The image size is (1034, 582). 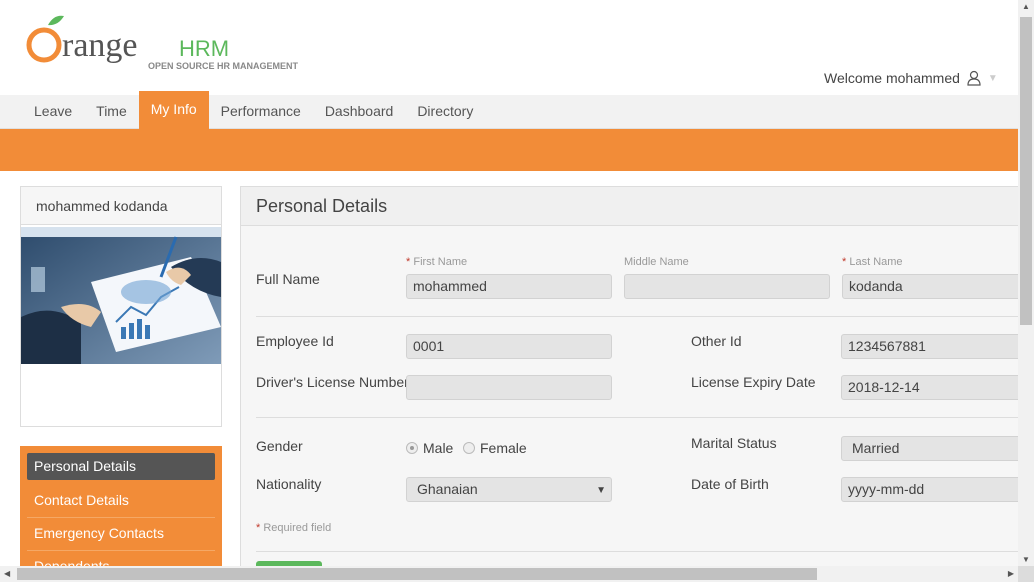 I want to click on dropdown-arrow-icon: ▼, so click(x=601, y=490).